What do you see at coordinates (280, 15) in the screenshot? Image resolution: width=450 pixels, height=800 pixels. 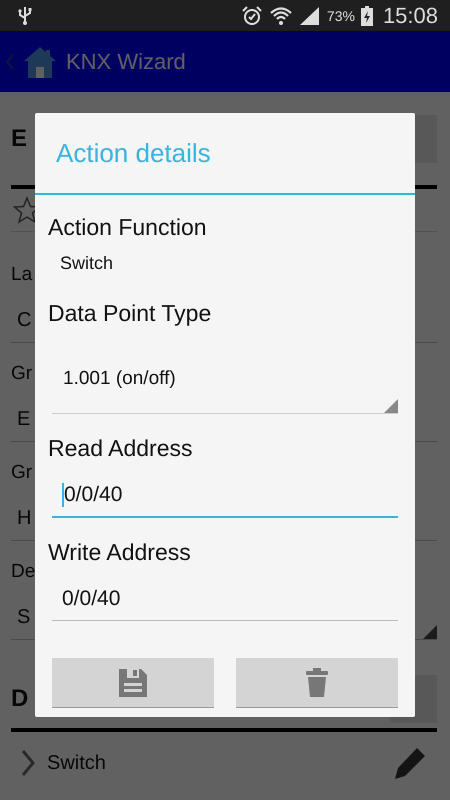 I see `wifi-icon` at bounding box center [280, 15].